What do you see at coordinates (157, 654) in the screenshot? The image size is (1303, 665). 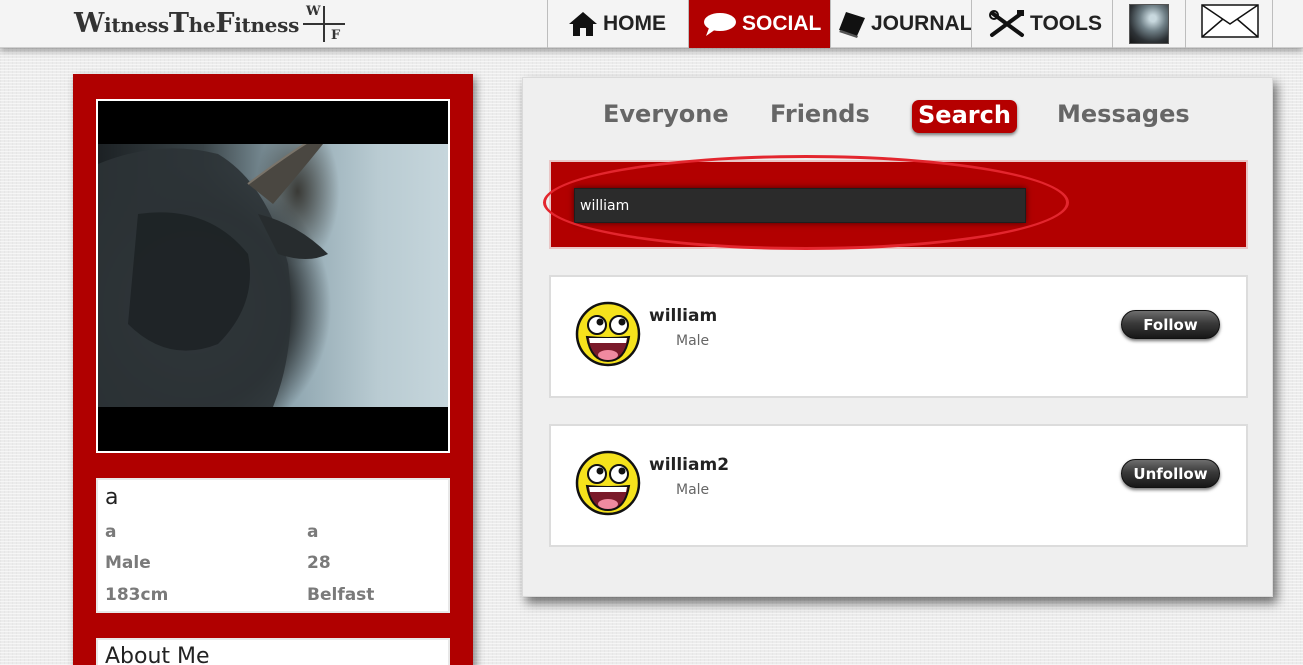 I see `about-me-title: About Me` at bounding box center [157, 654].